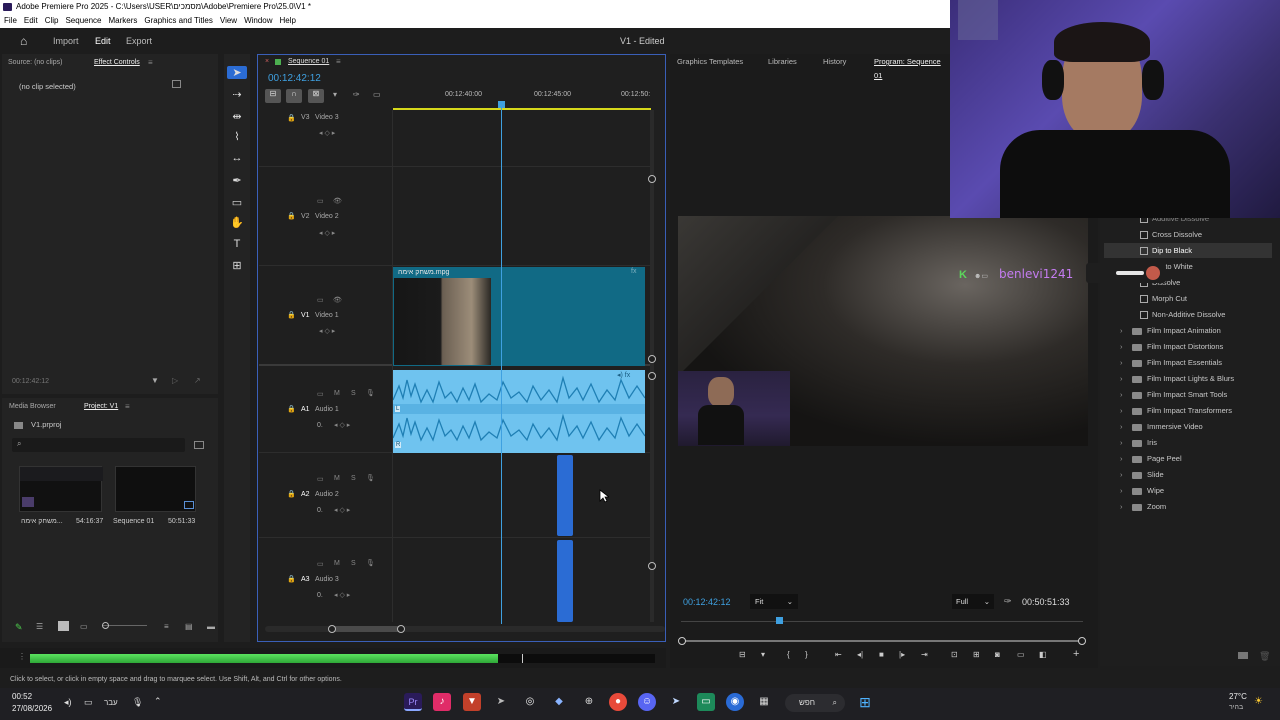 Image resolution: width=1280 pixels, height=720 pixels. What do you see at coordinates (166, 626) in the screenshot?
I see `sort-icon: ≡` at bounding box center [166, 626].